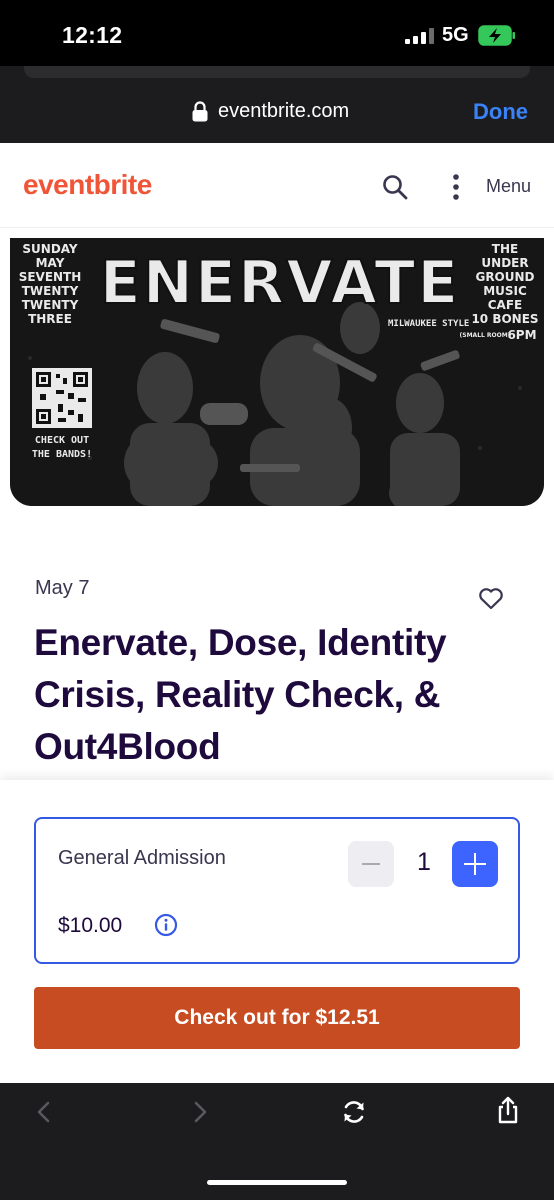 The width and height of the screenshot is (554, 1200). Describe the element at coordinates (456, 187) in the screenshot. I see `kebab-icon` at that location.